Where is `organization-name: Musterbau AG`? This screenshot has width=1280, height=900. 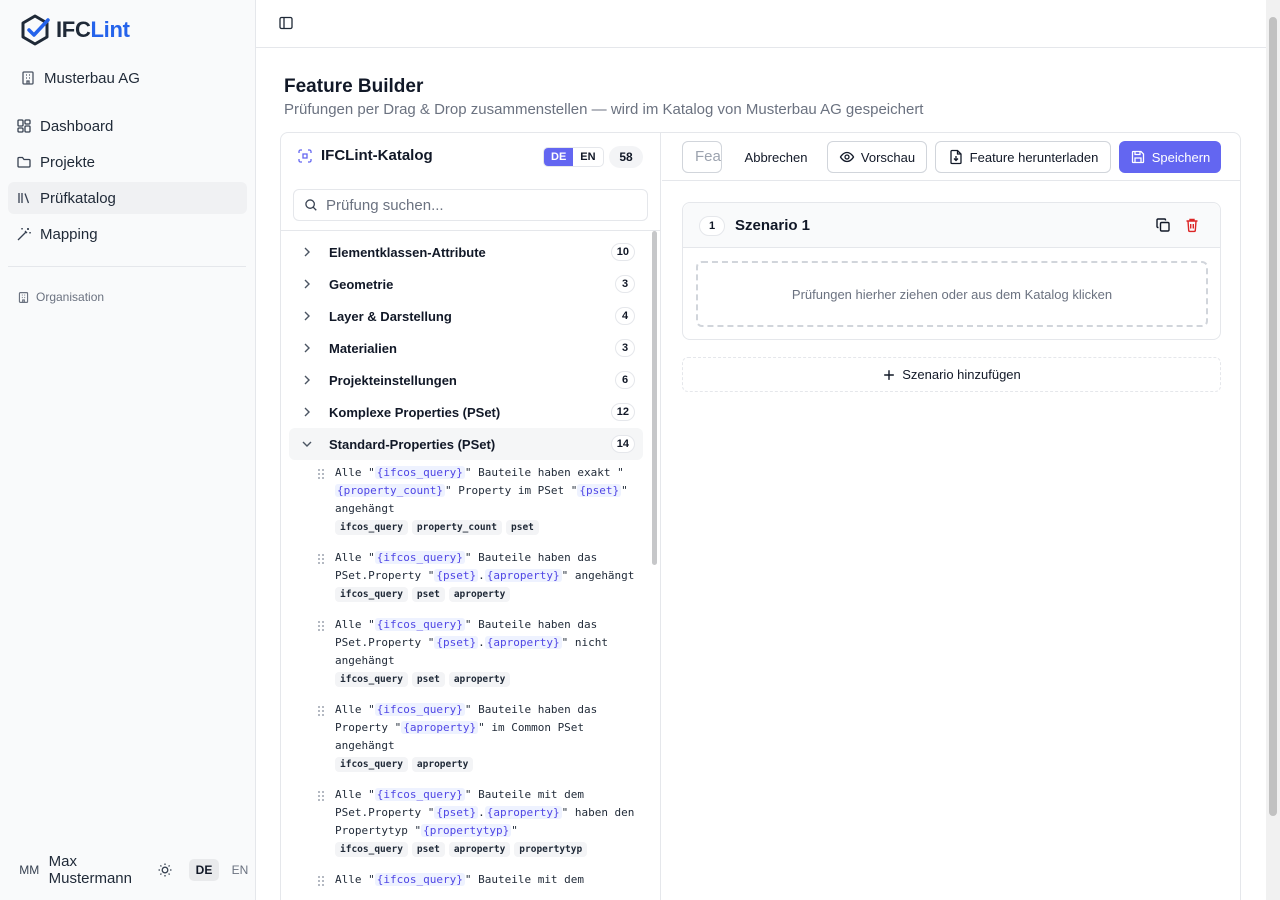 organization-name: Musterbau AG is located at coordinates (92, 78).